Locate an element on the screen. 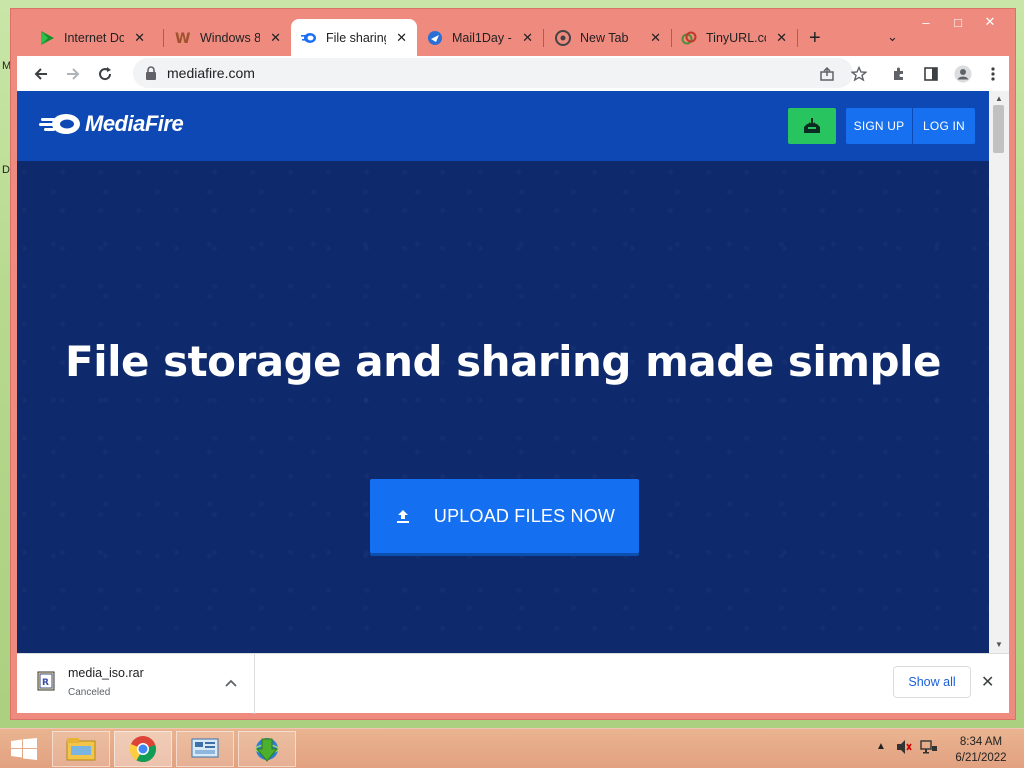 The width and height of the screenshot is (1024, 768). kebab-menu-icon is located at coordinates (993, 74).